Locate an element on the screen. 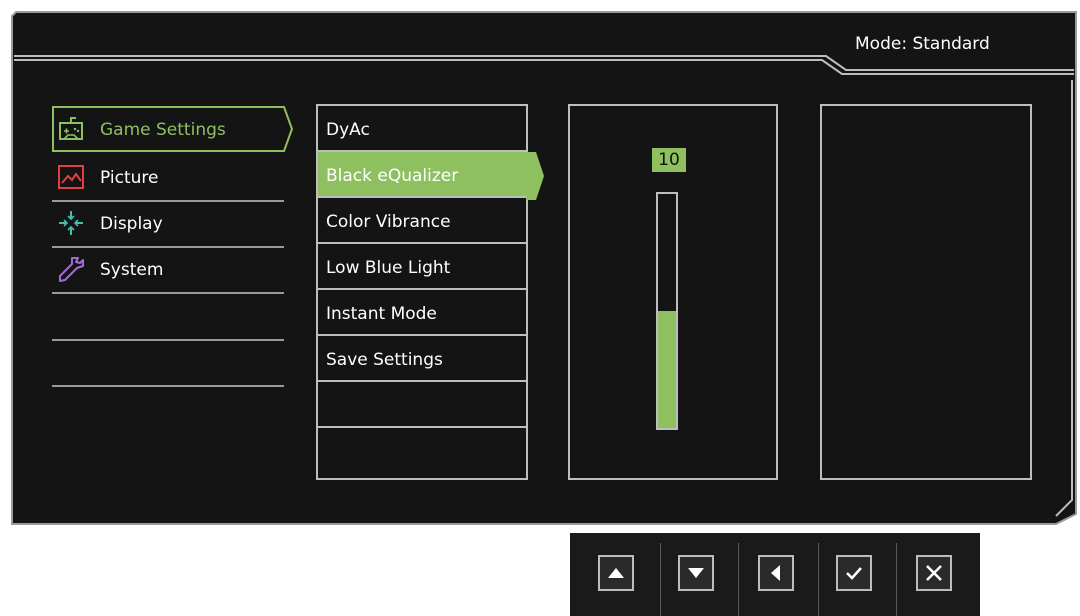  menu-item-display: Display is located at coordinates (168, 223).